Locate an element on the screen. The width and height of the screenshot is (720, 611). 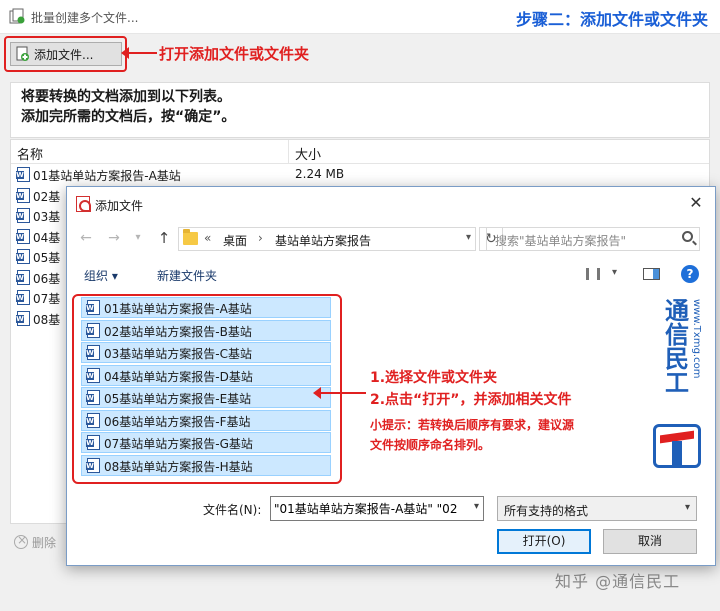
list-item: 08基站单站方案报告-H基站 is located at coordinates (206, 465).